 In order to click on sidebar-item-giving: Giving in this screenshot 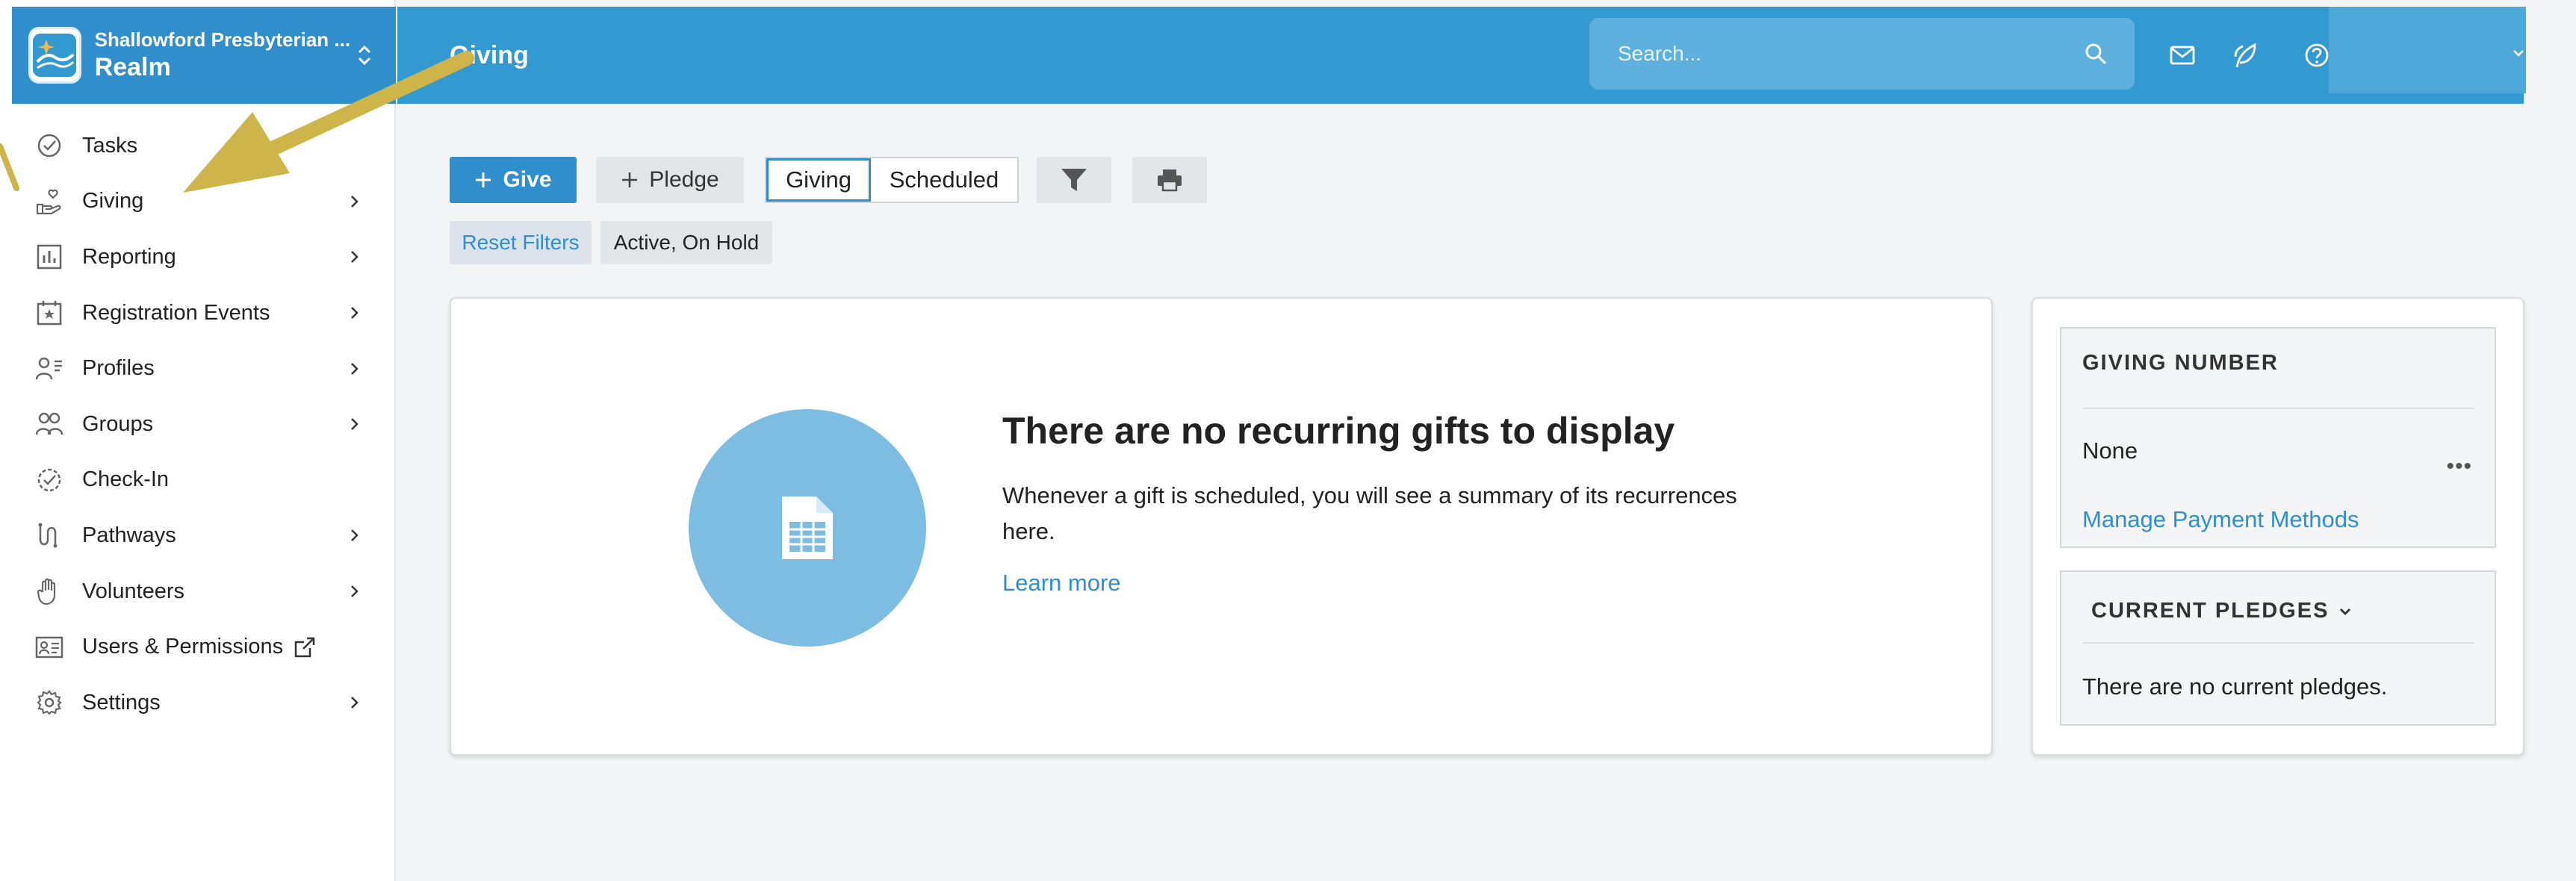, I will do `click(204, 202)`.